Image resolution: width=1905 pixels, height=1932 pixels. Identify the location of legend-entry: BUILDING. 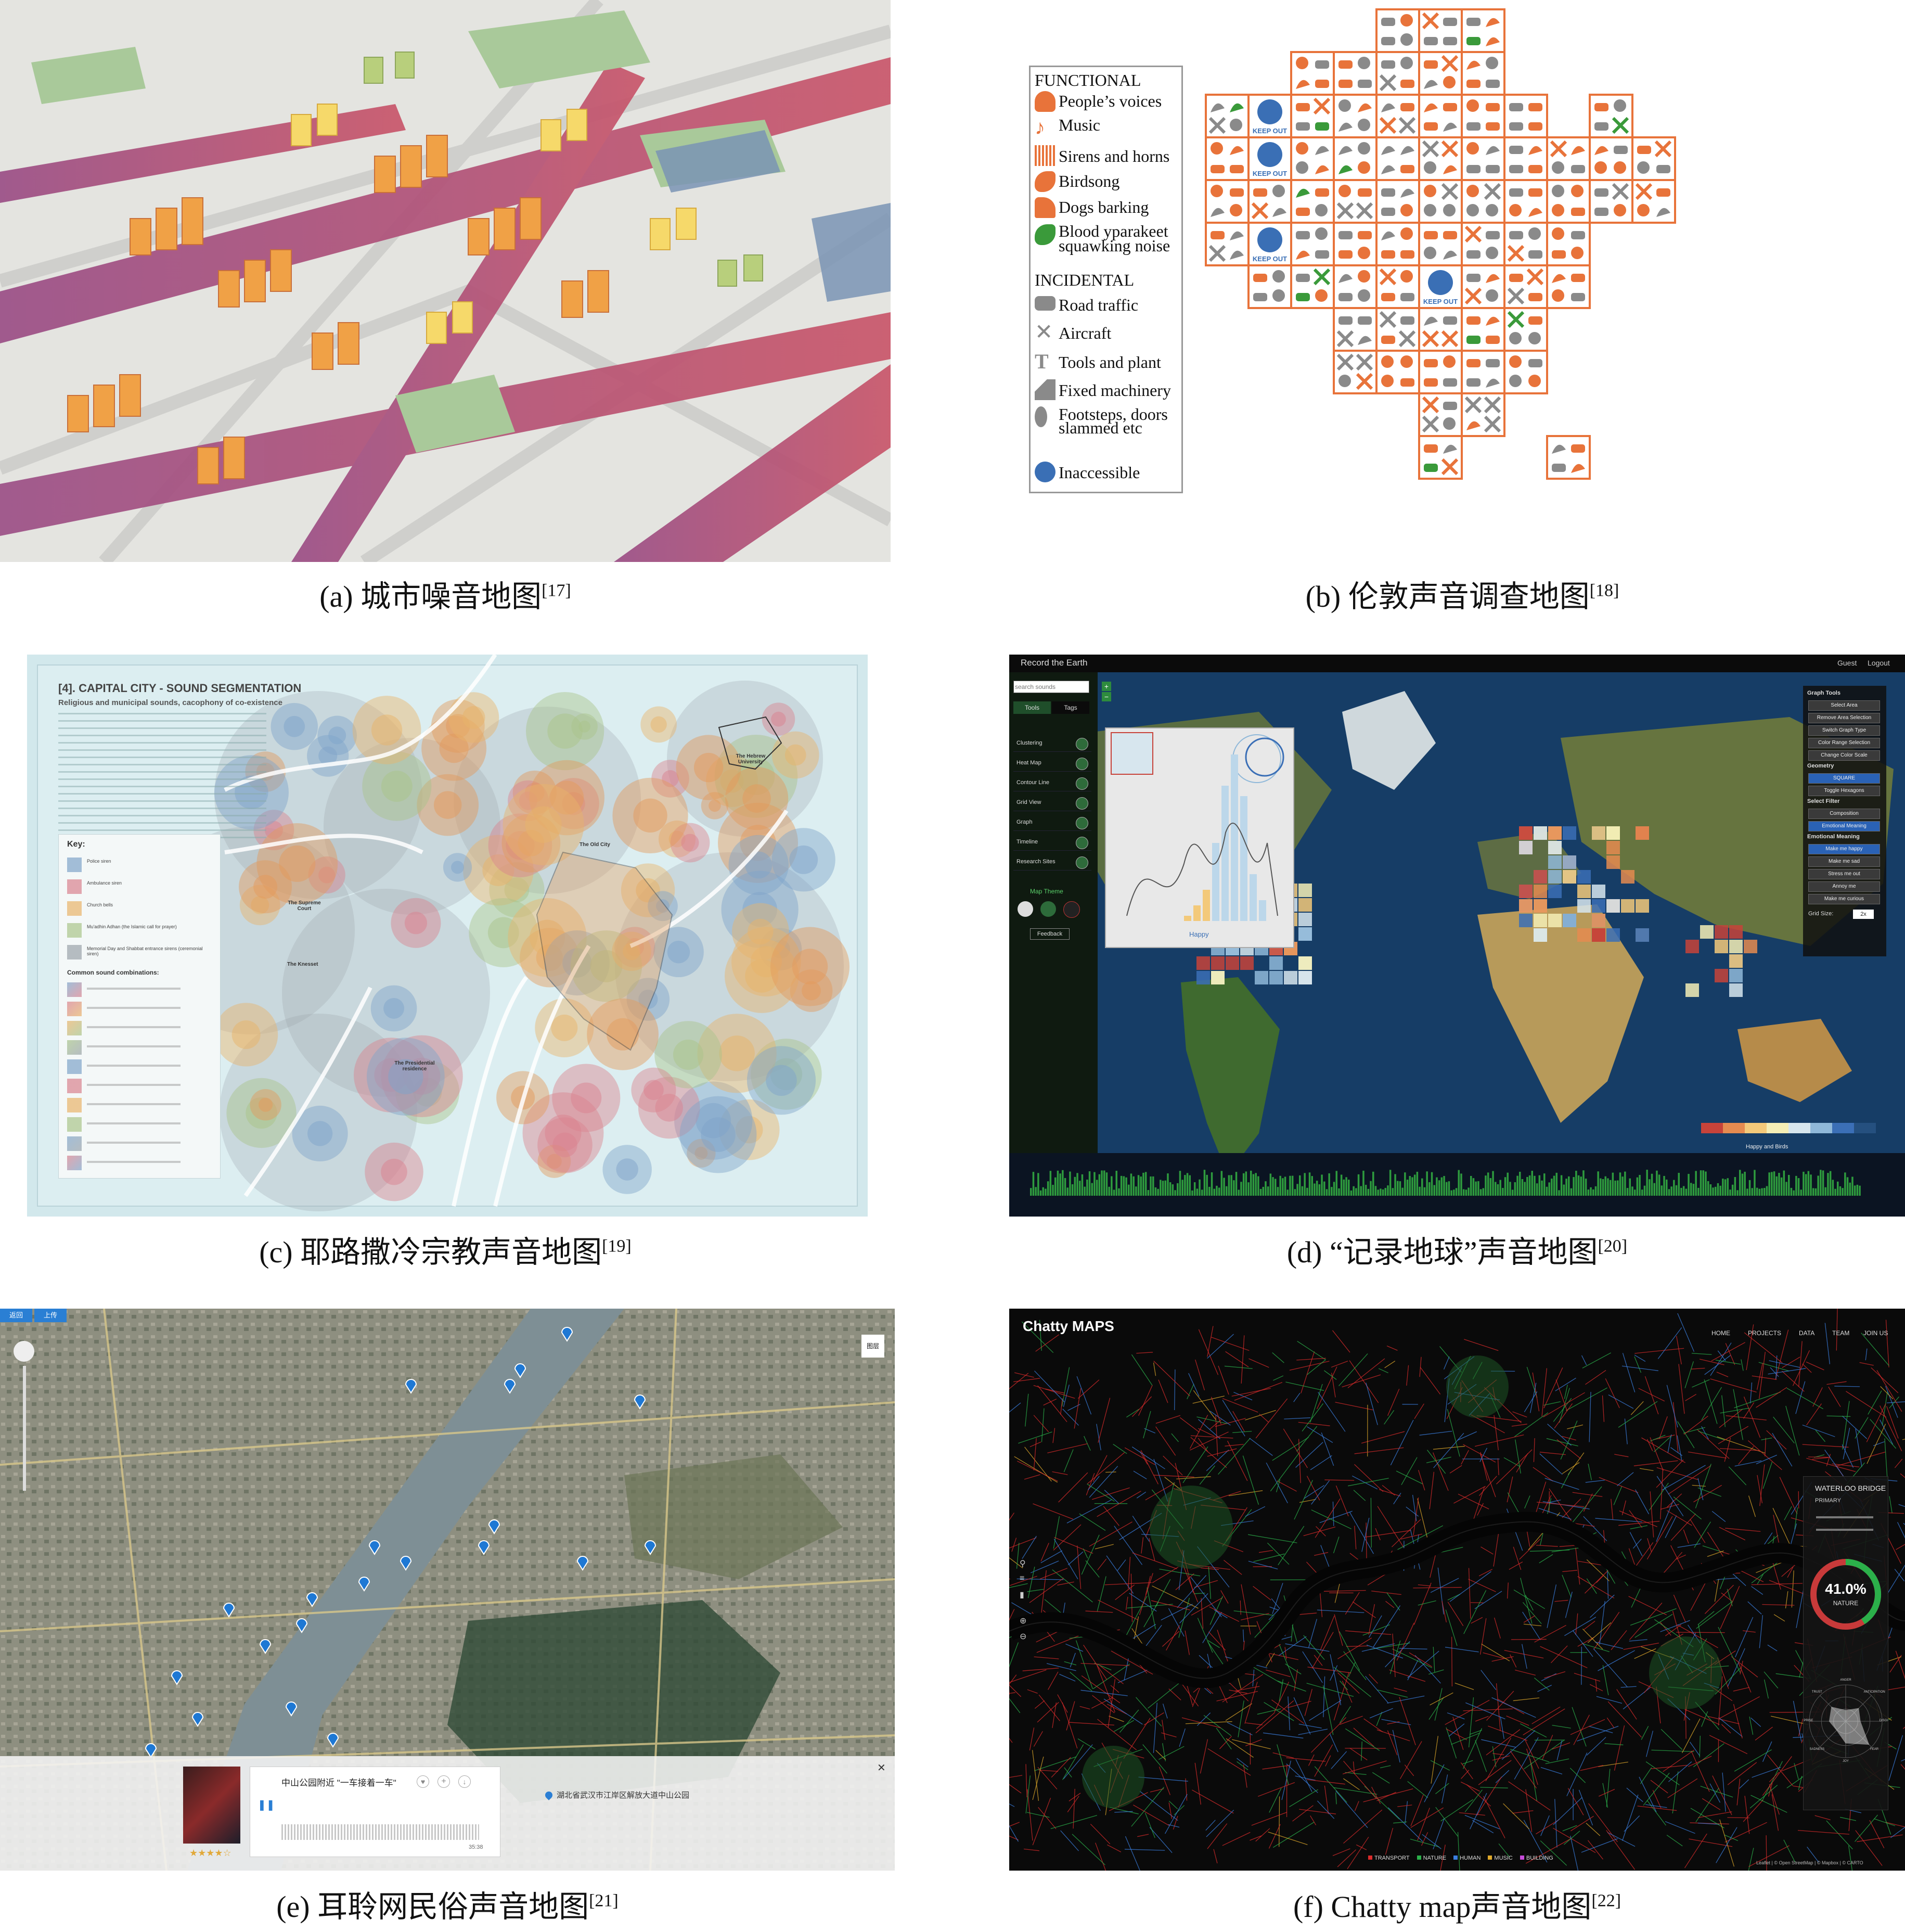
(1536, 1858).